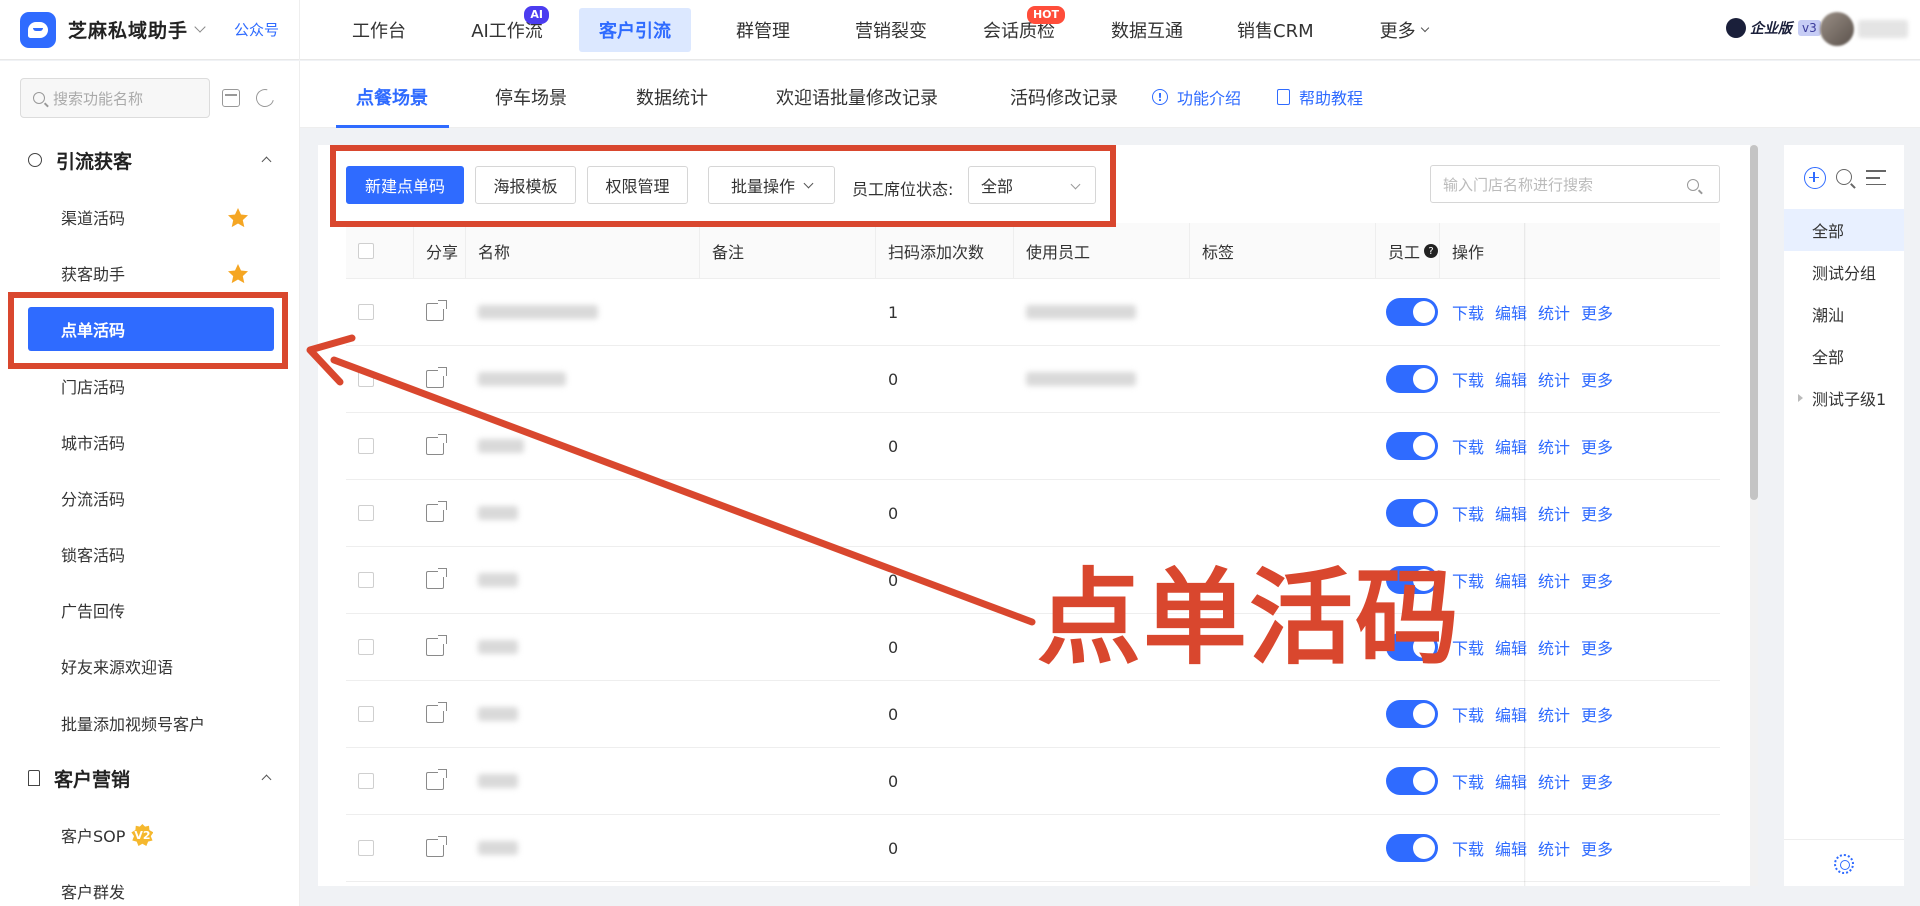  Describe the element at coordinates (635, 29) in the screenshot. I see `nav-customer-acquisition: 客户引流` at that location.